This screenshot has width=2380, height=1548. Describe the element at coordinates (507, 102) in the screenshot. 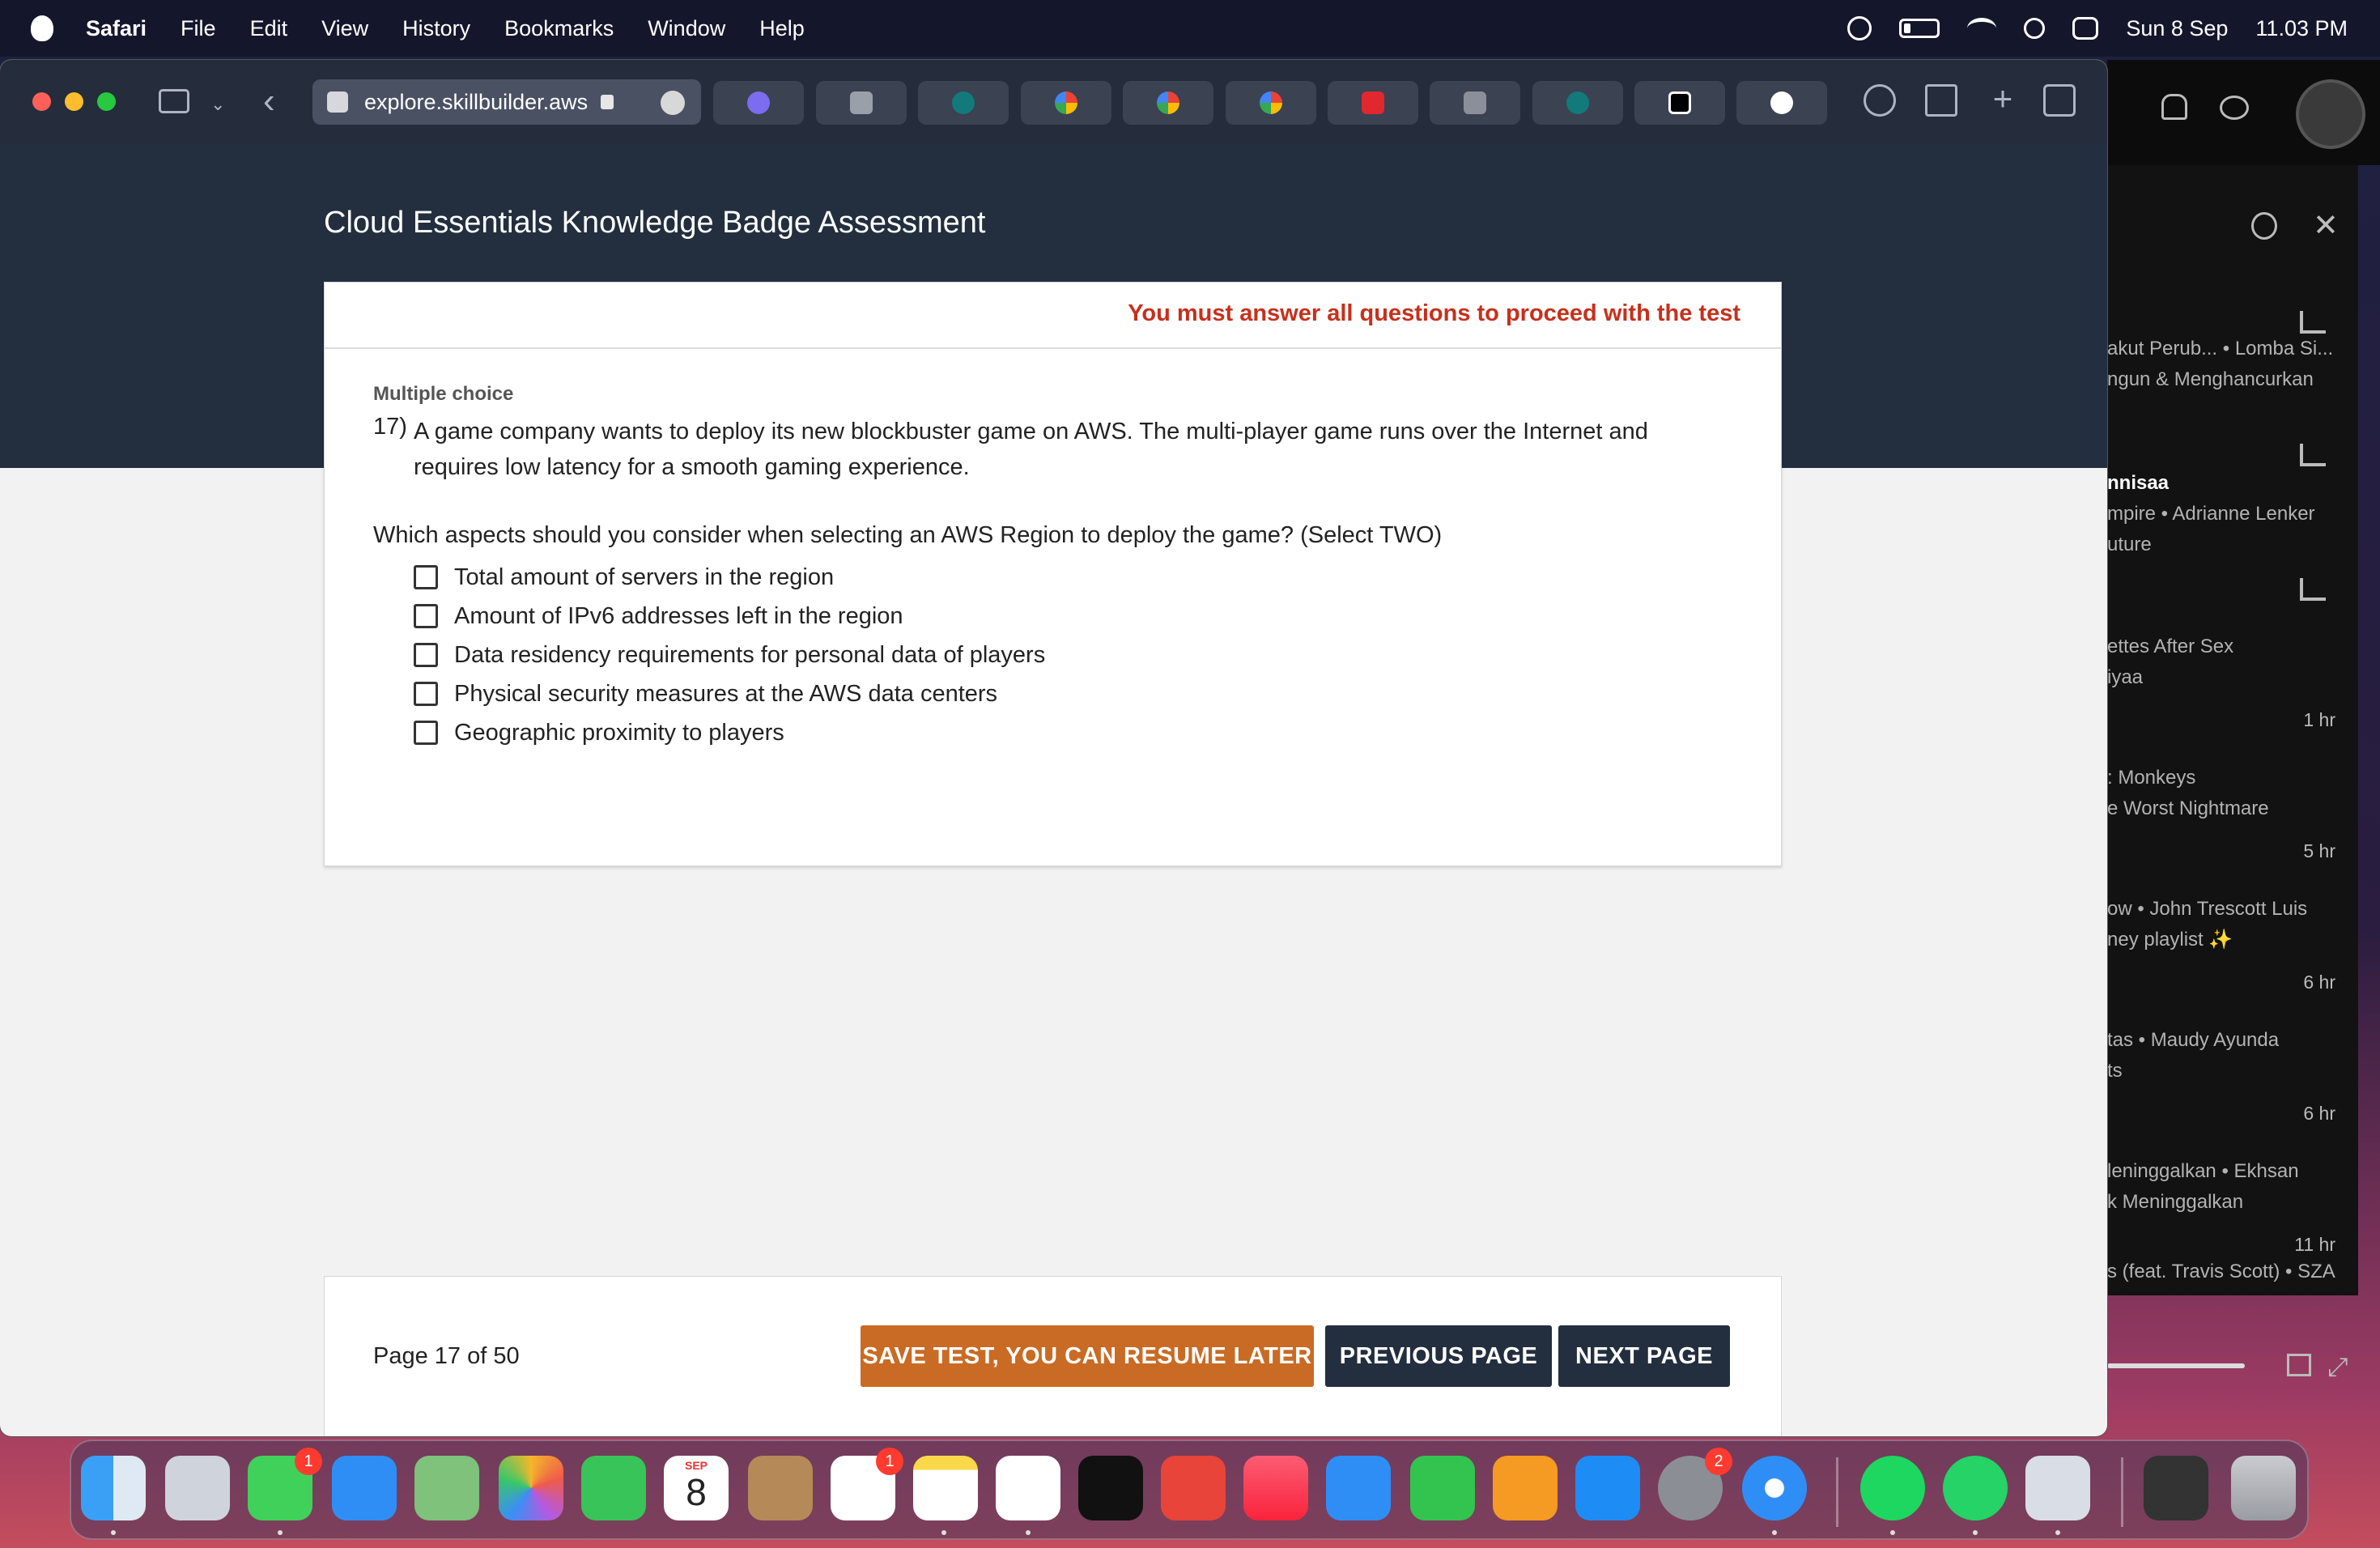

I see `active-tab-address-bar: explore.skillbuilder.aws` at that location.